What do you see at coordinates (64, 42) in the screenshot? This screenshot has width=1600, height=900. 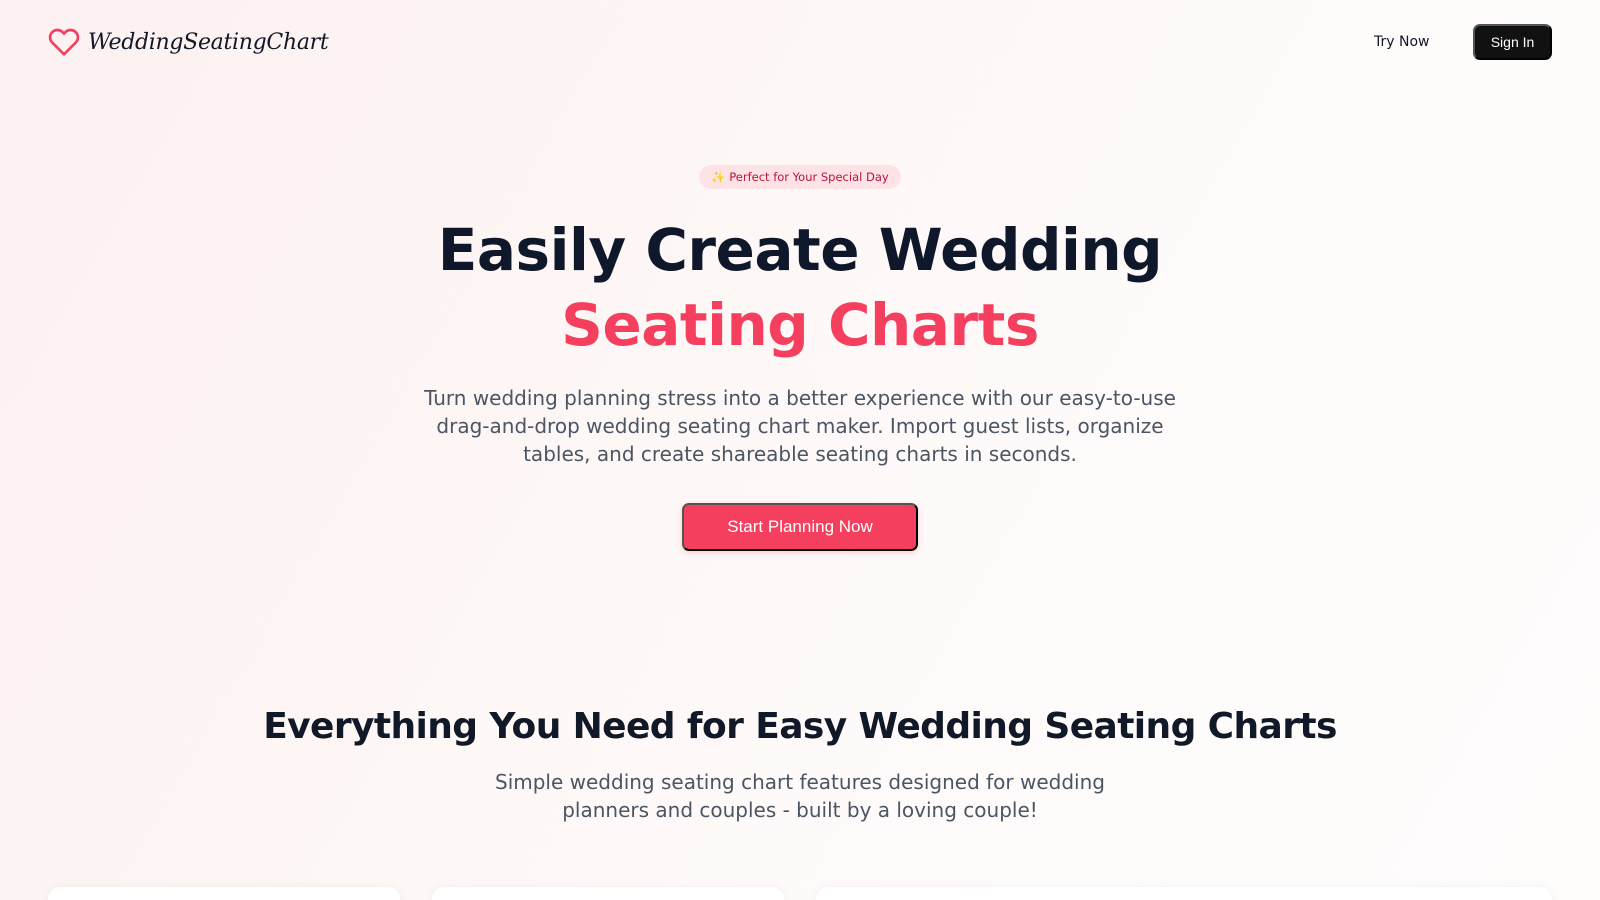 I see `heart-icon` at bounding box center [64, 42].